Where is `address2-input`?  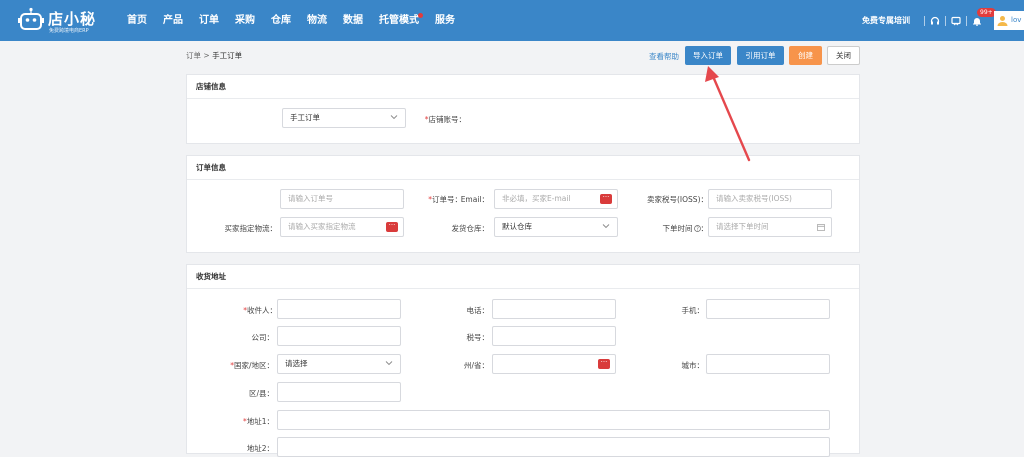
address2-input is located at coordinates (553, 447).